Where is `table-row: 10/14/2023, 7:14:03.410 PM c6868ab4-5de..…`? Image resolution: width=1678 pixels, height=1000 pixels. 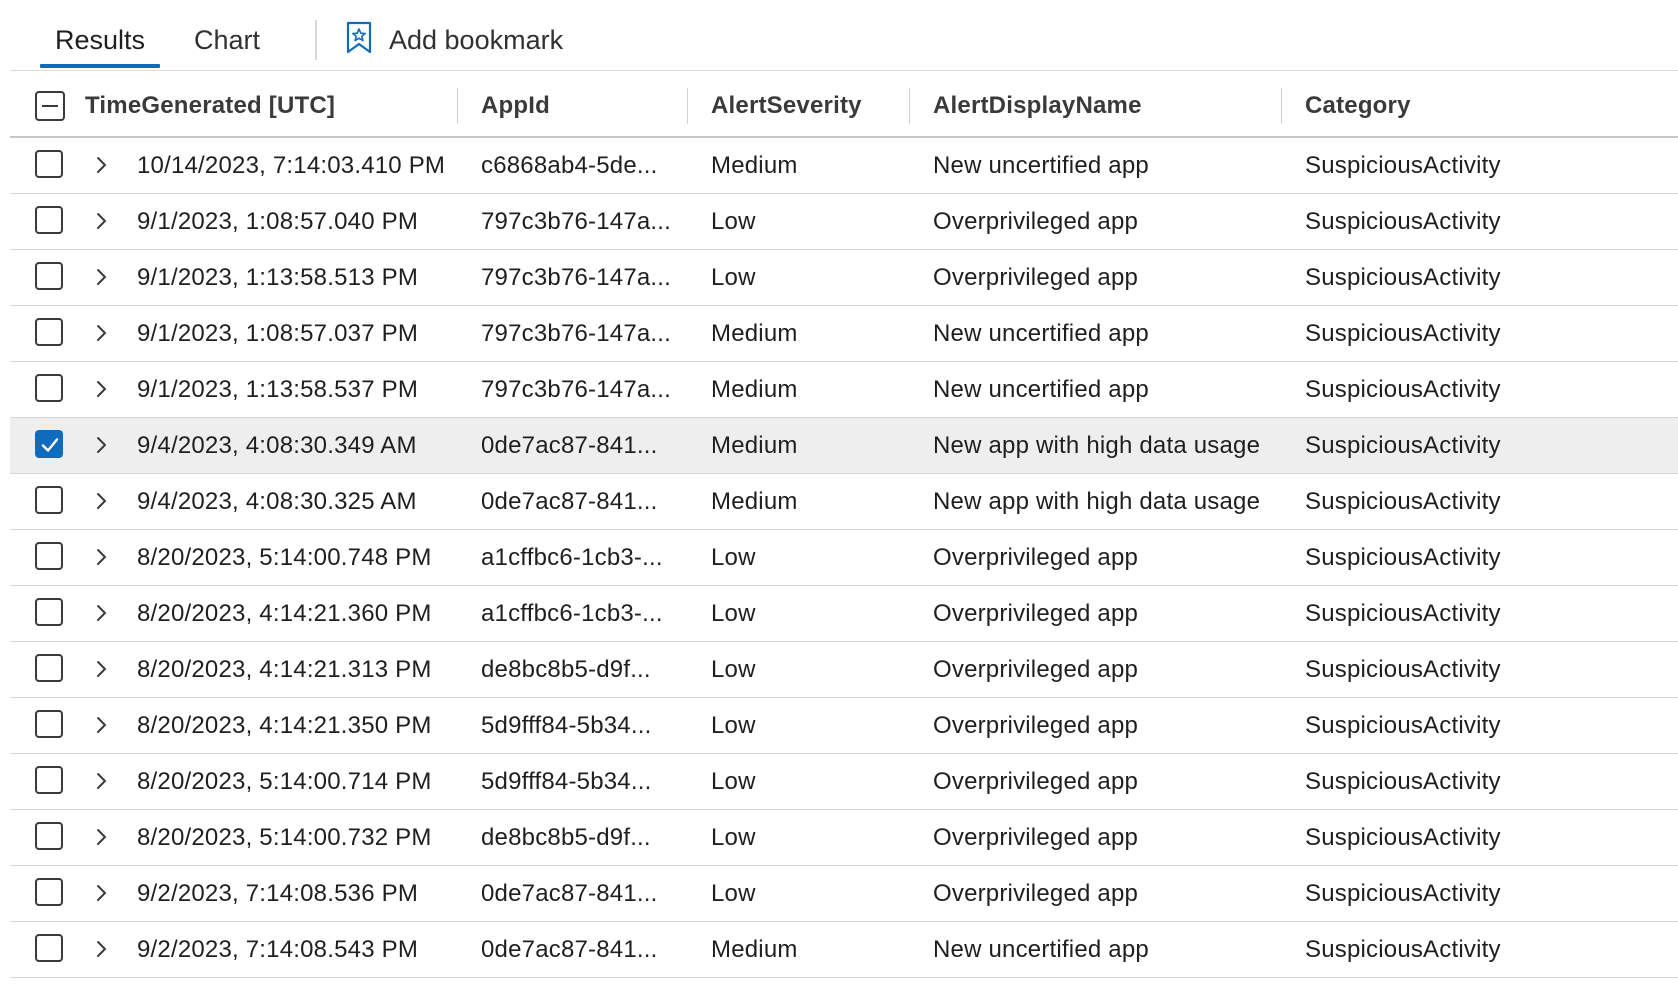
table-row: 10/14/2023, 7:14:03.410 PM c6868ab4-5de..… is located at coordinates (844, 166).